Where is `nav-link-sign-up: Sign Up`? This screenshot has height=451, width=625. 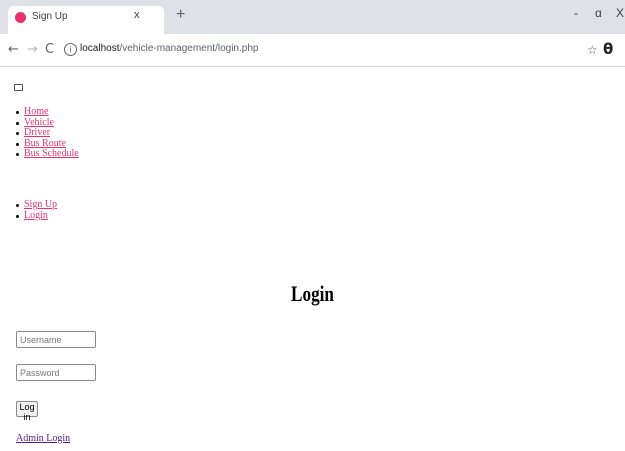
nav-link-sign-up: Sign Up is located at coordinates (40, 204).